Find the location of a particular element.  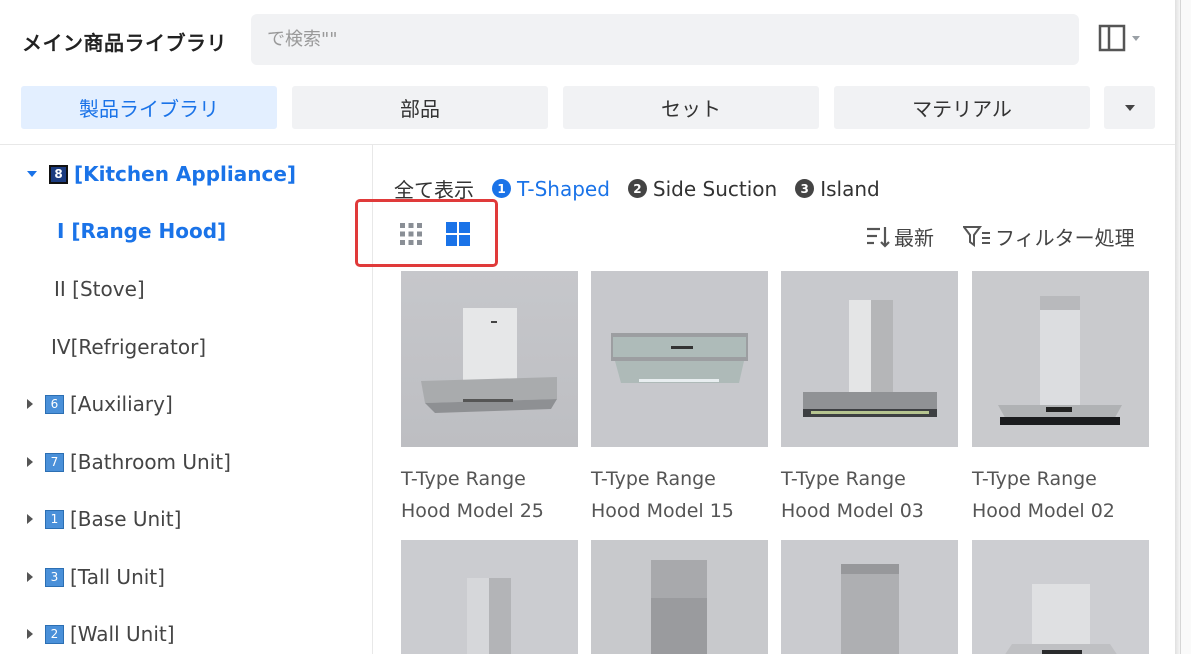

tab-sets: セット is located at coordinates (691, 107).